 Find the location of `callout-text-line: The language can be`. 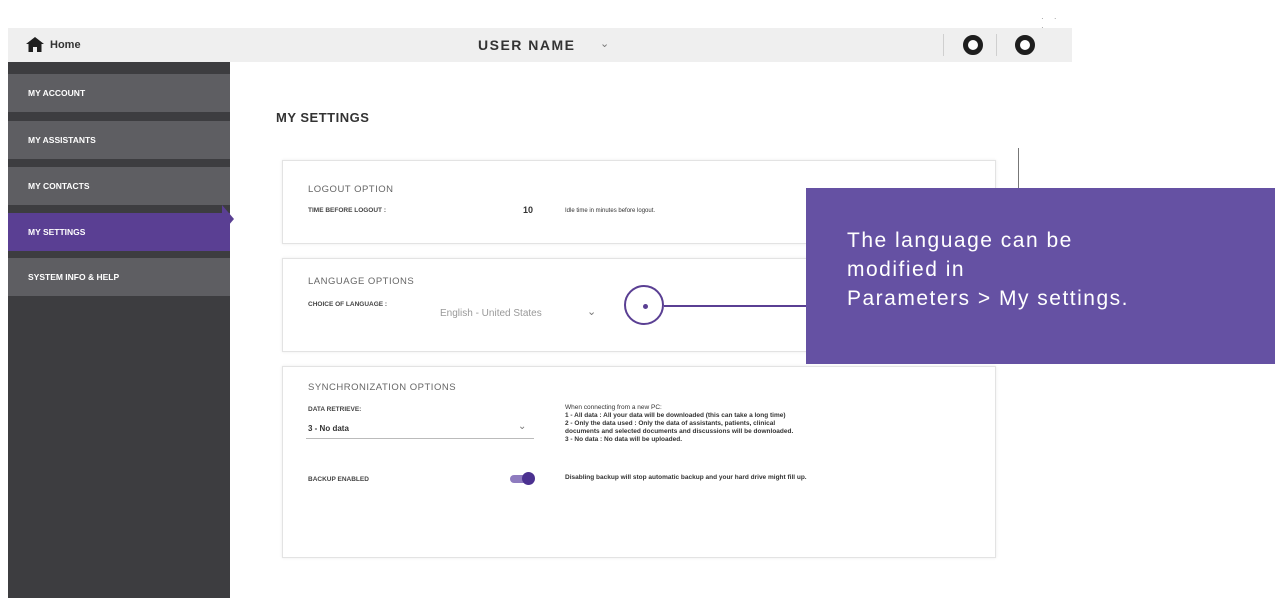

callout-text-line: The language can be is located at coordinates (960, 240).